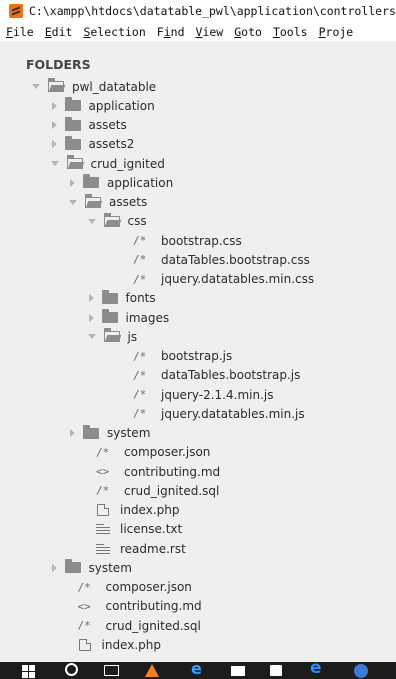 This screenshot has width=396, height=679. What do you see at coordinates (210, 32) in the screenshot?
I see `menu-item: View` at bounding box center [210, 32].